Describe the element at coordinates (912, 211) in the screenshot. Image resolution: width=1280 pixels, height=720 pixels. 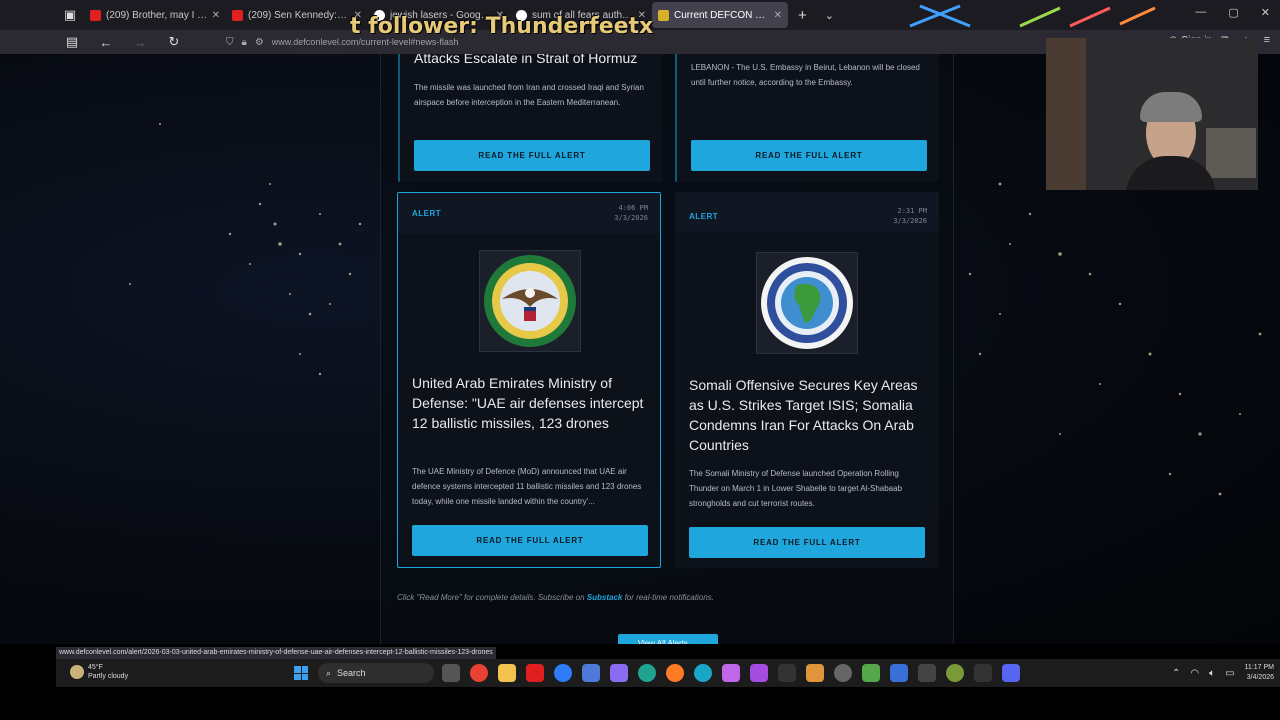
I see `alert-time: 2:31 PM` at that location.